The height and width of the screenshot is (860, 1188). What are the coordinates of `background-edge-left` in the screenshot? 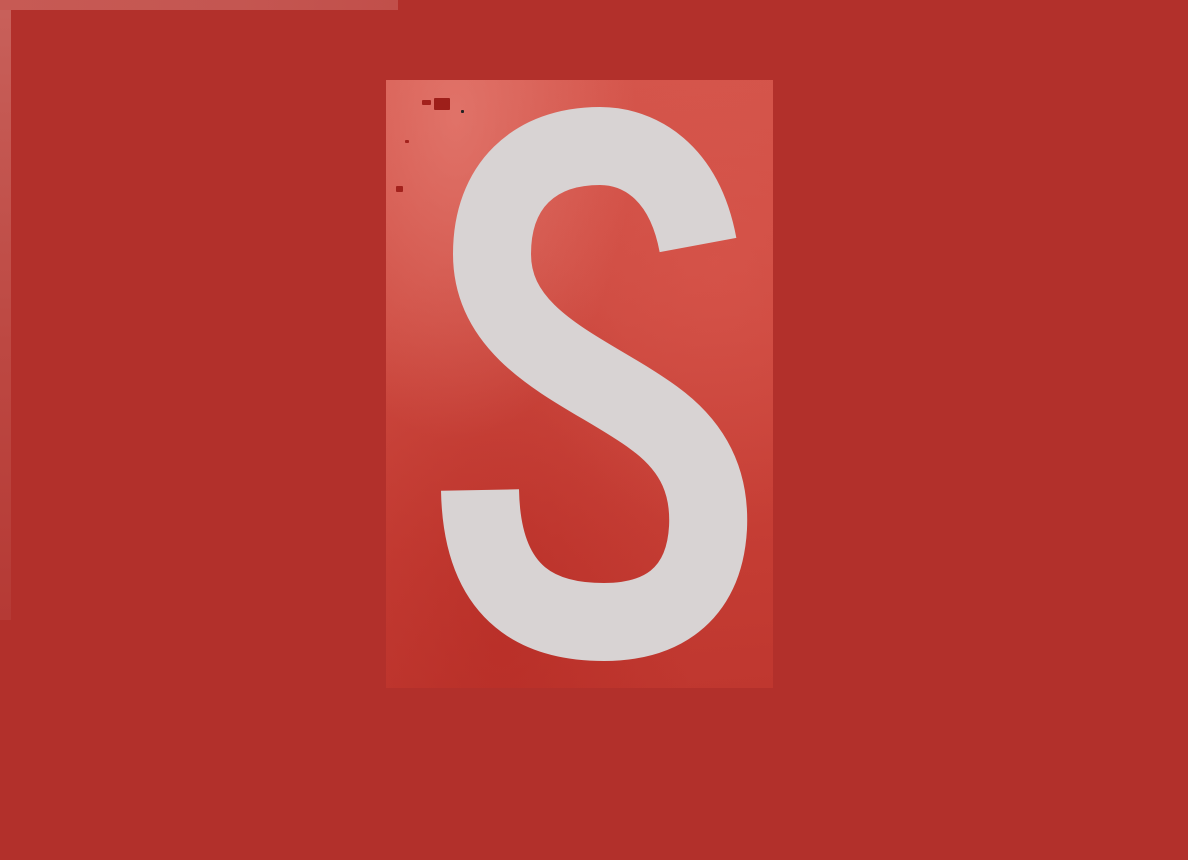 It's located at (5, 315).